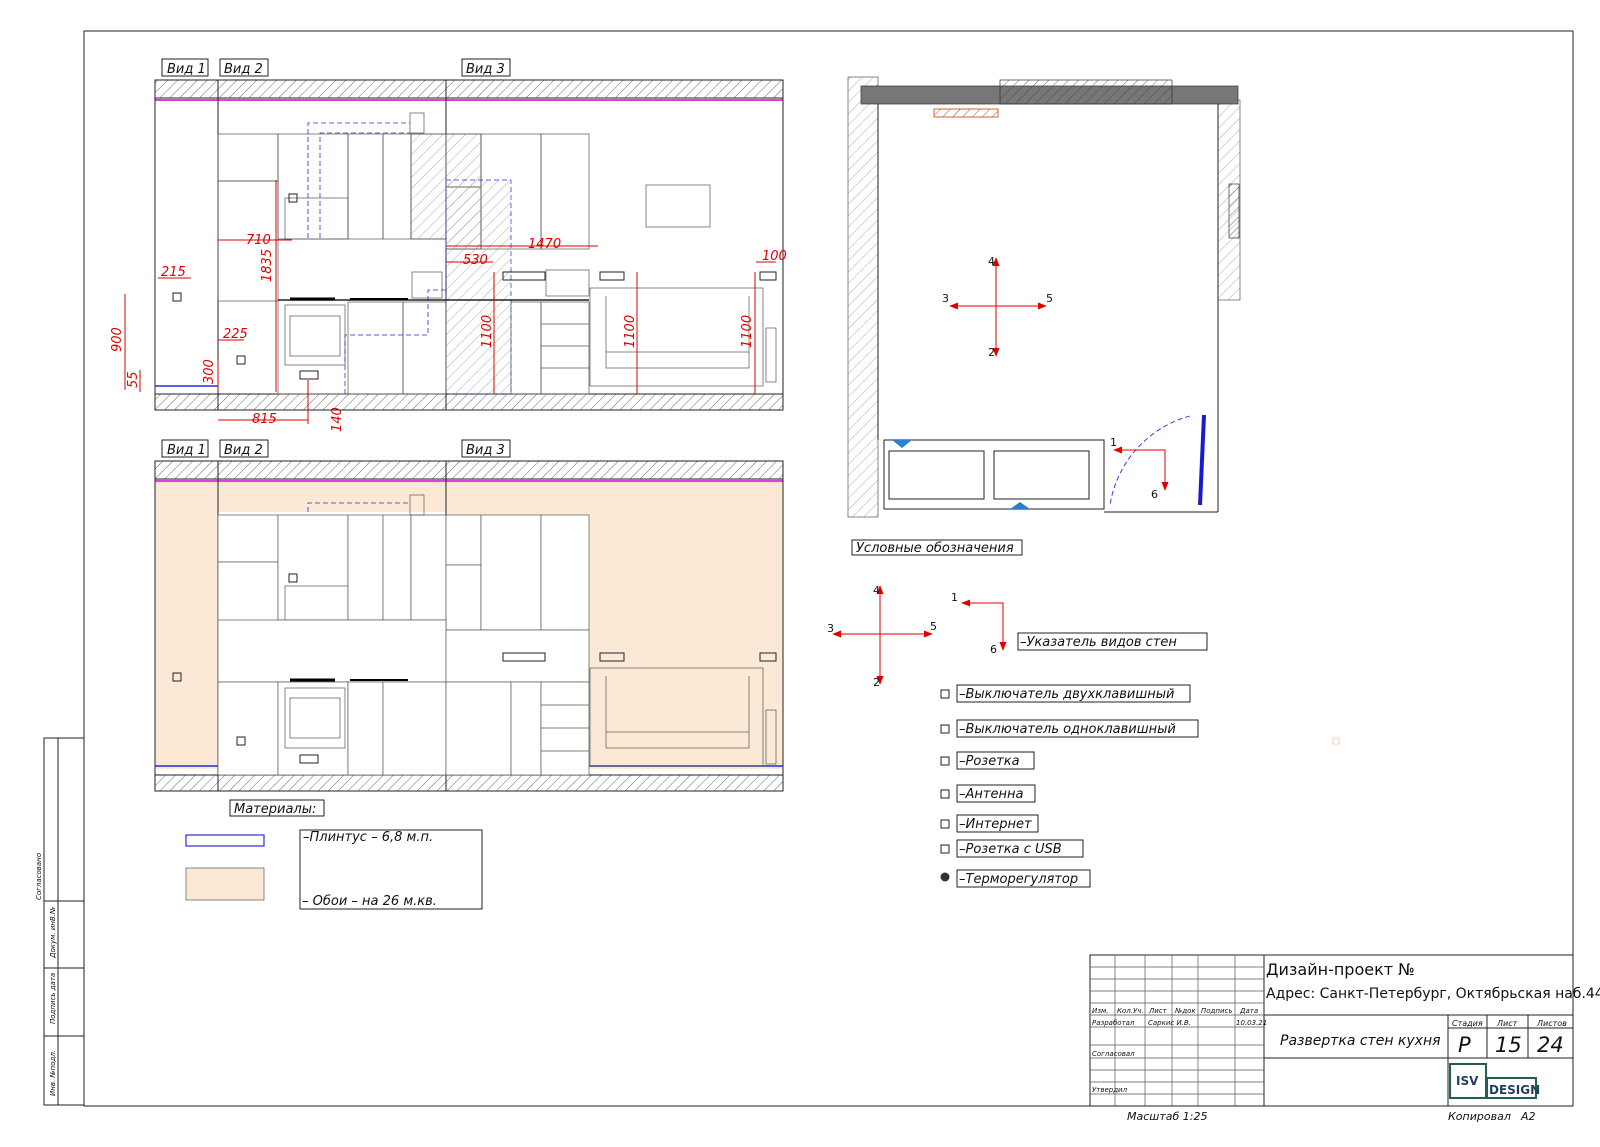 The width and height of the screenshot is (1600, 1147). Describe the element at coordinates (993, 649) in the screenshot. I see `legend-dir-6: 6` at that location.